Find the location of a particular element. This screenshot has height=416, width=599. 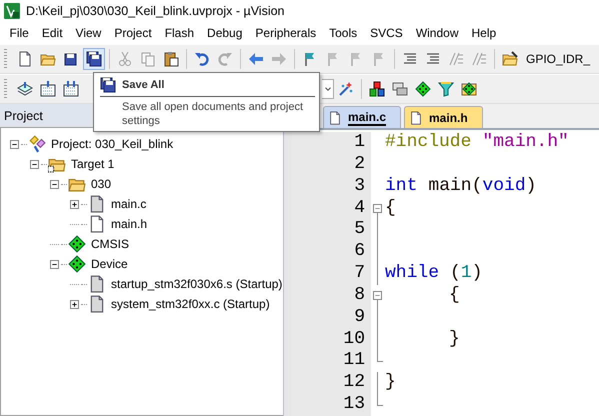

code-line: #include "main.h" is located at coordinates (477, 143).